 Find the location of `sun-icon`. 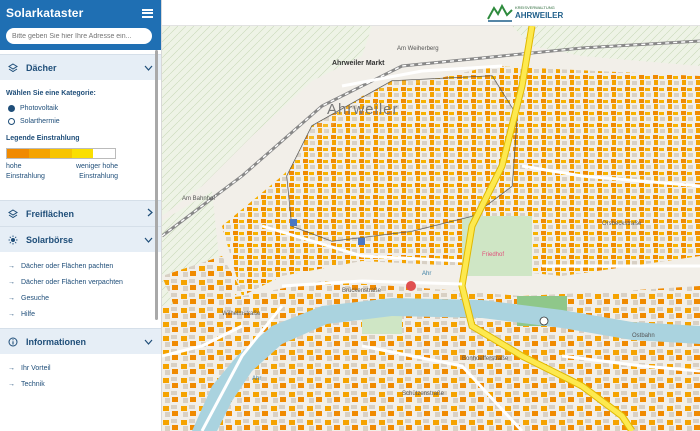

sun-icon is located at coordinates (13, 240).